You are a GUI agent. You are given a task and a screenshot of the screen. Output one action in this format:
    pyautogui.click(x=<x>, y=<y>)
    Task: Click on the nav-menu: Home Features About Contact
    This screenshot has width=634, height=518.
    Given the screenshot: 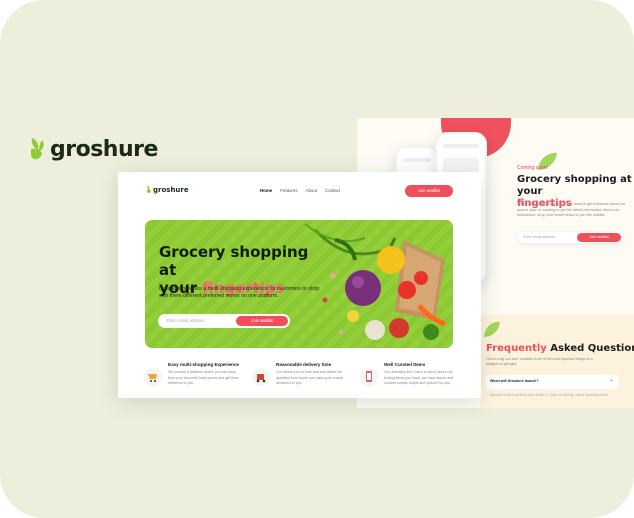 What is the action you would take?
    pyautogui.click(x=300, y=190)
    